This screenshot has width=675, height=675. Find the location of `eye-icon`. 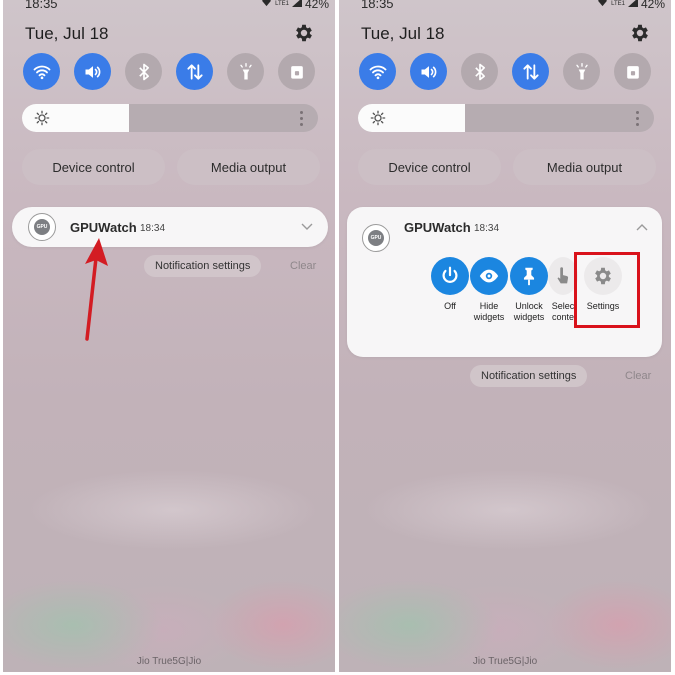

eye-icon is located at coordinates (489, 276).